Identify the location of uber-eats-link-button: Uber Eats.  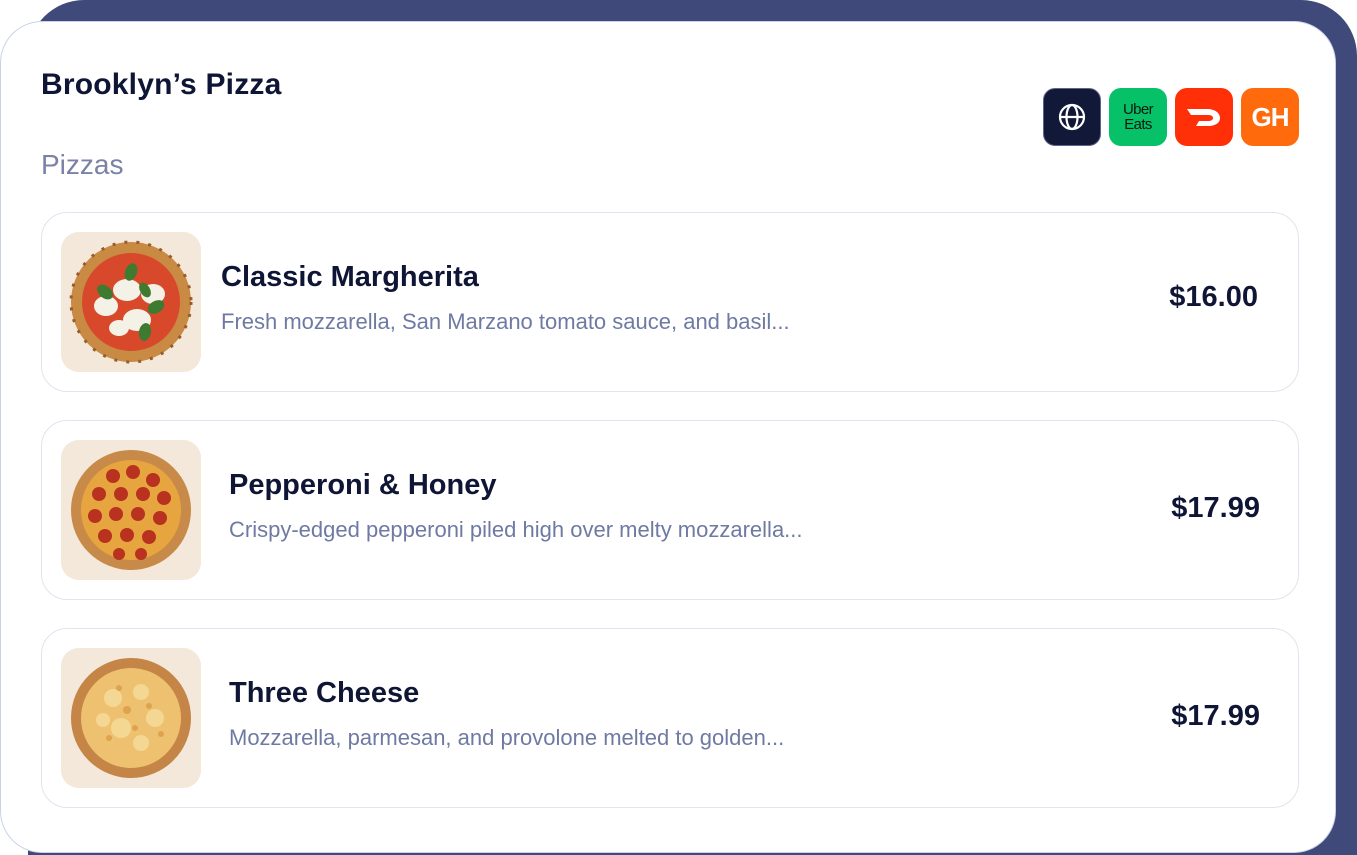
(1138, 117).